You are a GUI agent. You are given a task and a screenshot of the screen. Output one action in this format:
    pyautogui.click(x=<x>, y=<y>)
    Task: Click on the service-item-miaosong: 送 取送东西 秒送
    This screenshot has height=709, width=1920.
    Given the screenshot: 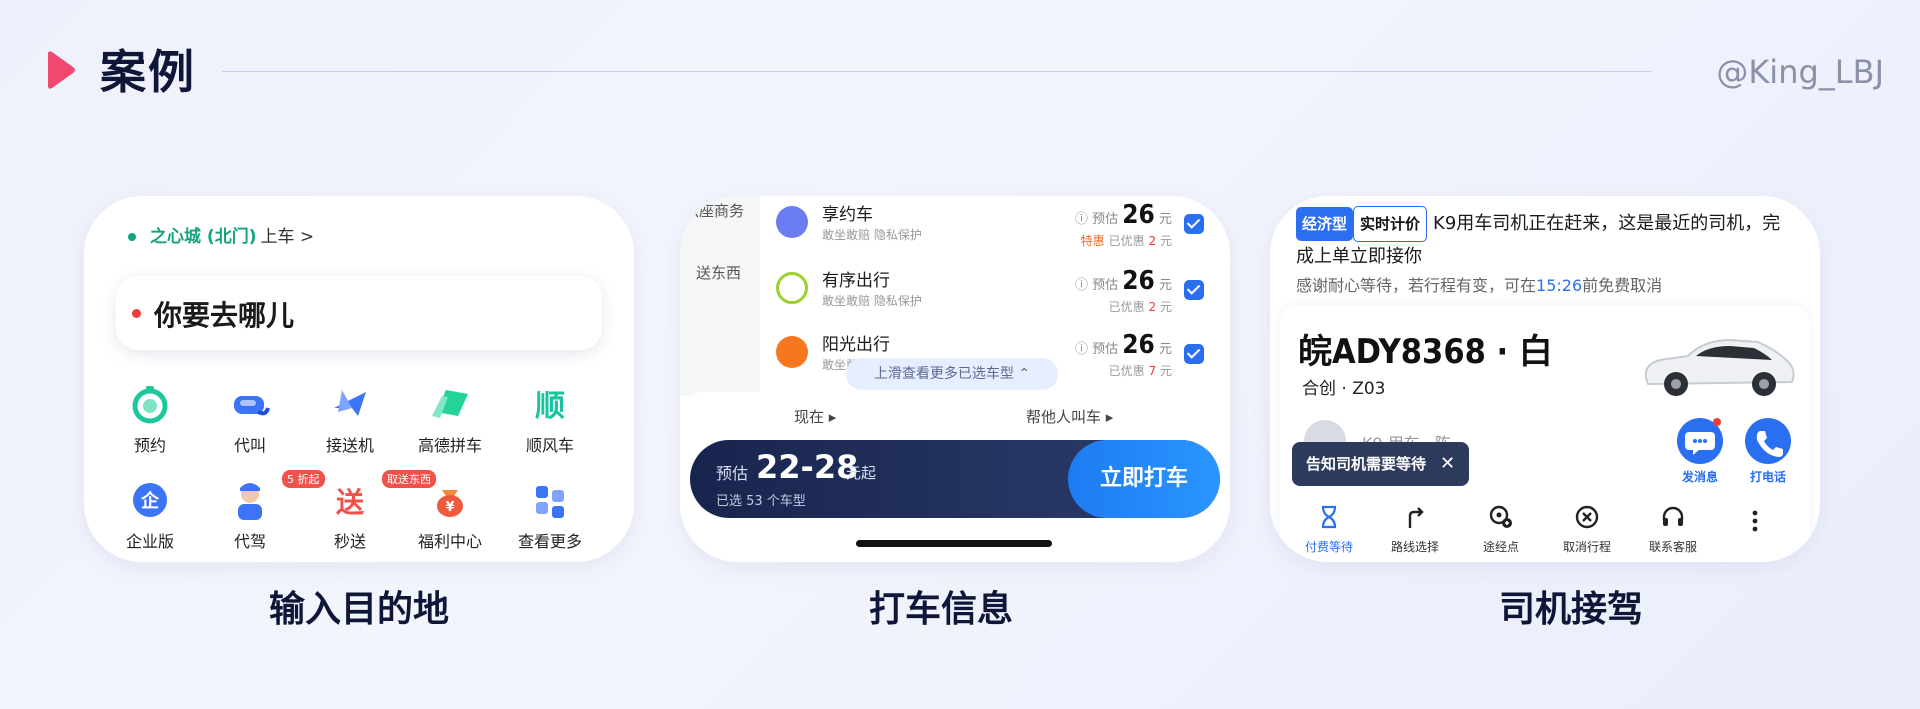 What is the action you would take?
    pyautogui.click(x=368, y=511)
    